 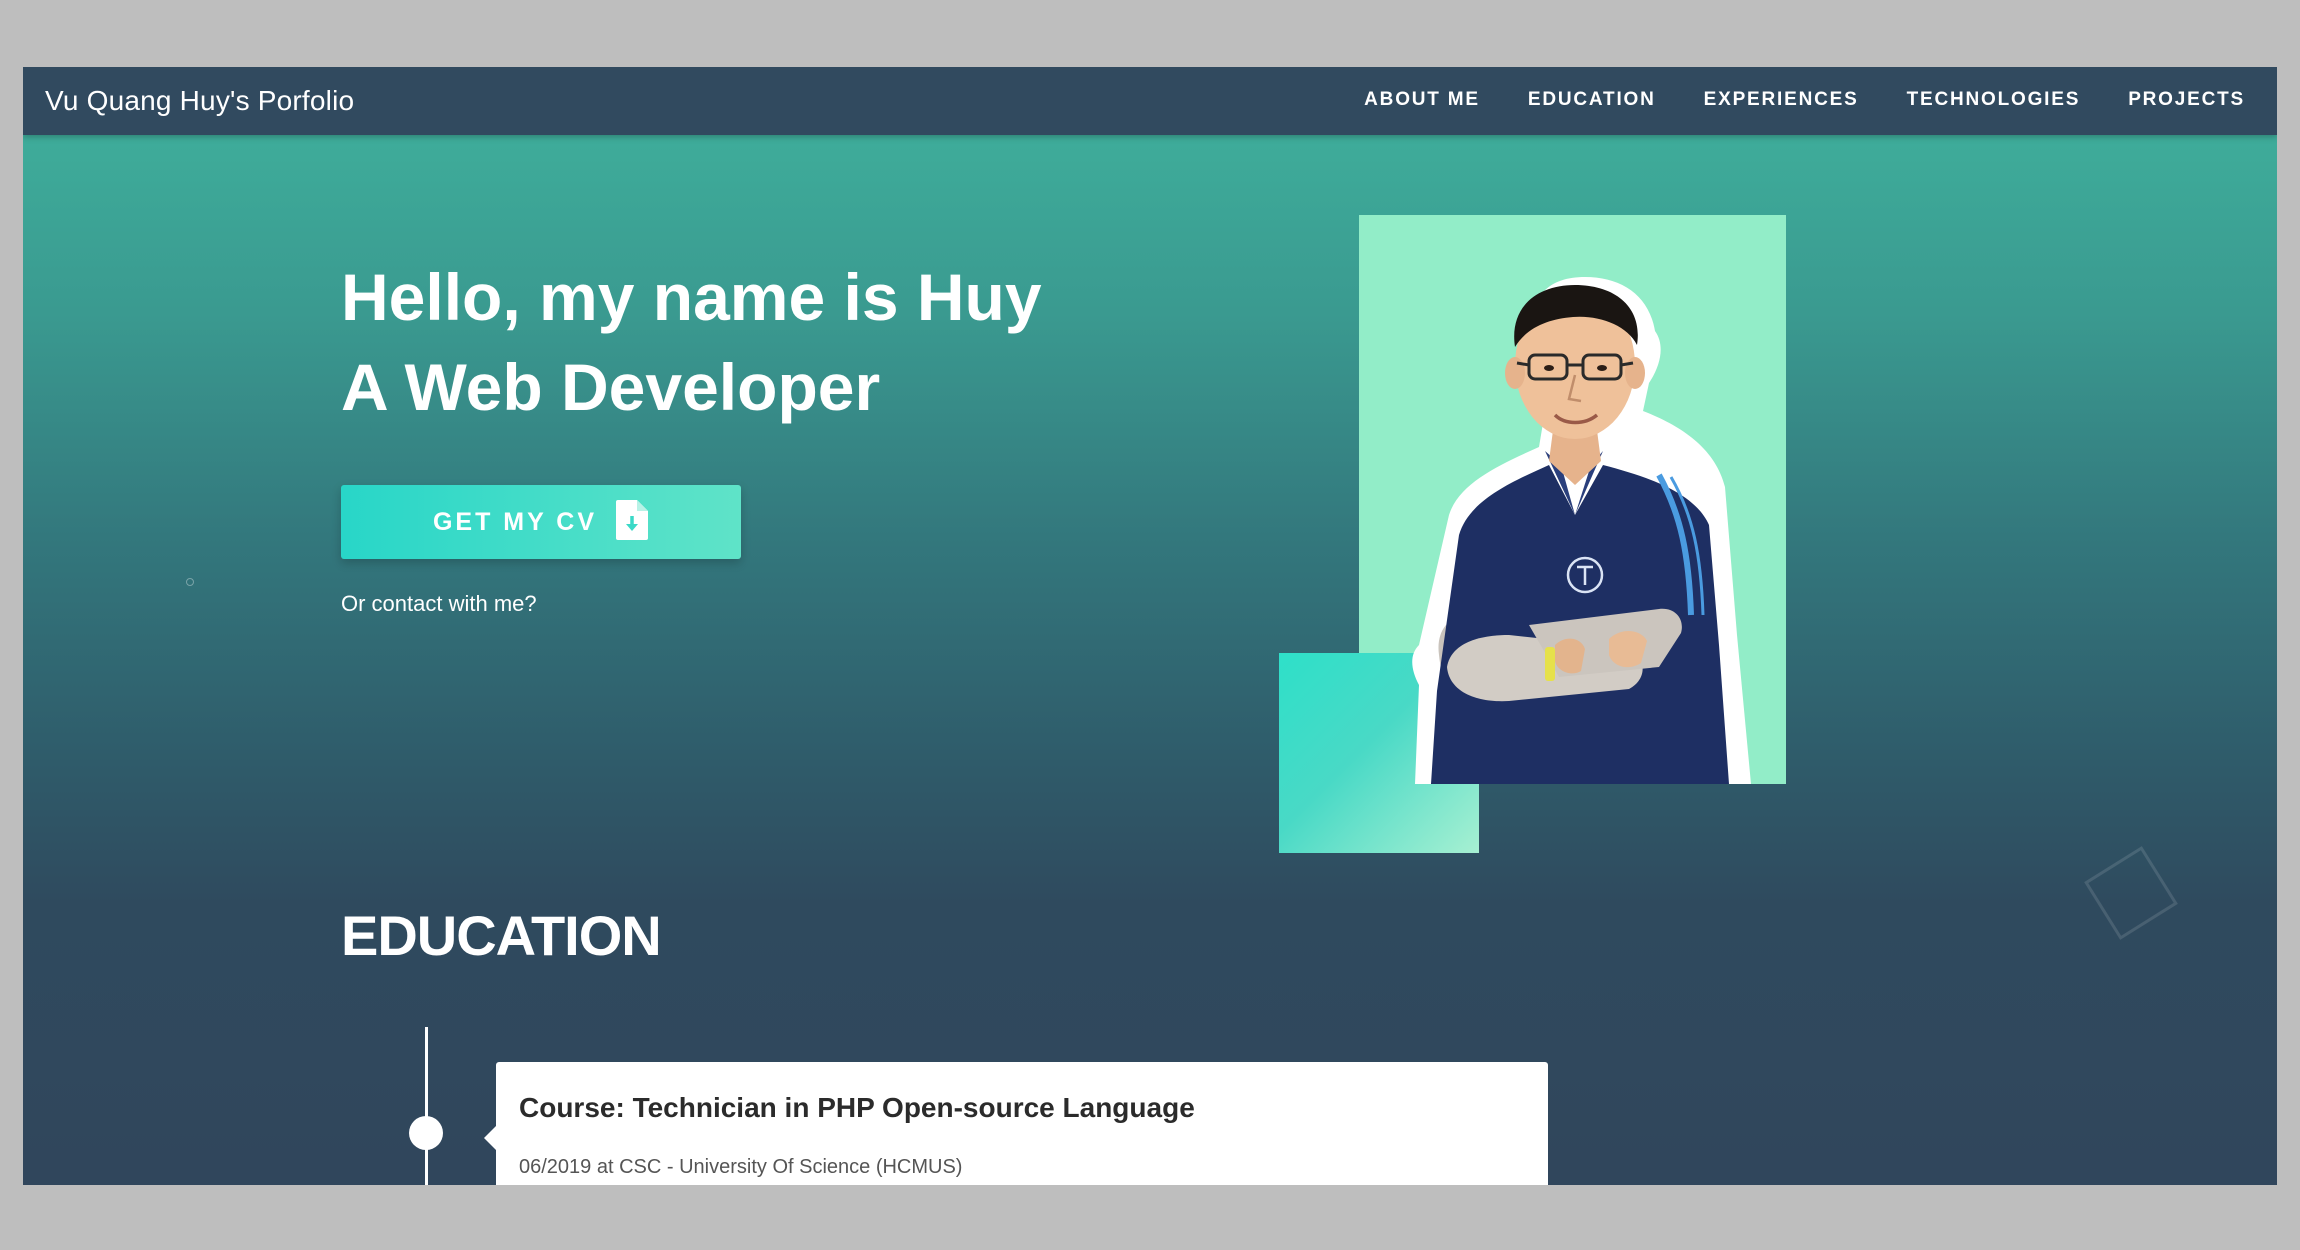 What do you see at coordinates (632, 522) in the screenshot?
I see `file-download-icon` at bounding box center [632, 522].